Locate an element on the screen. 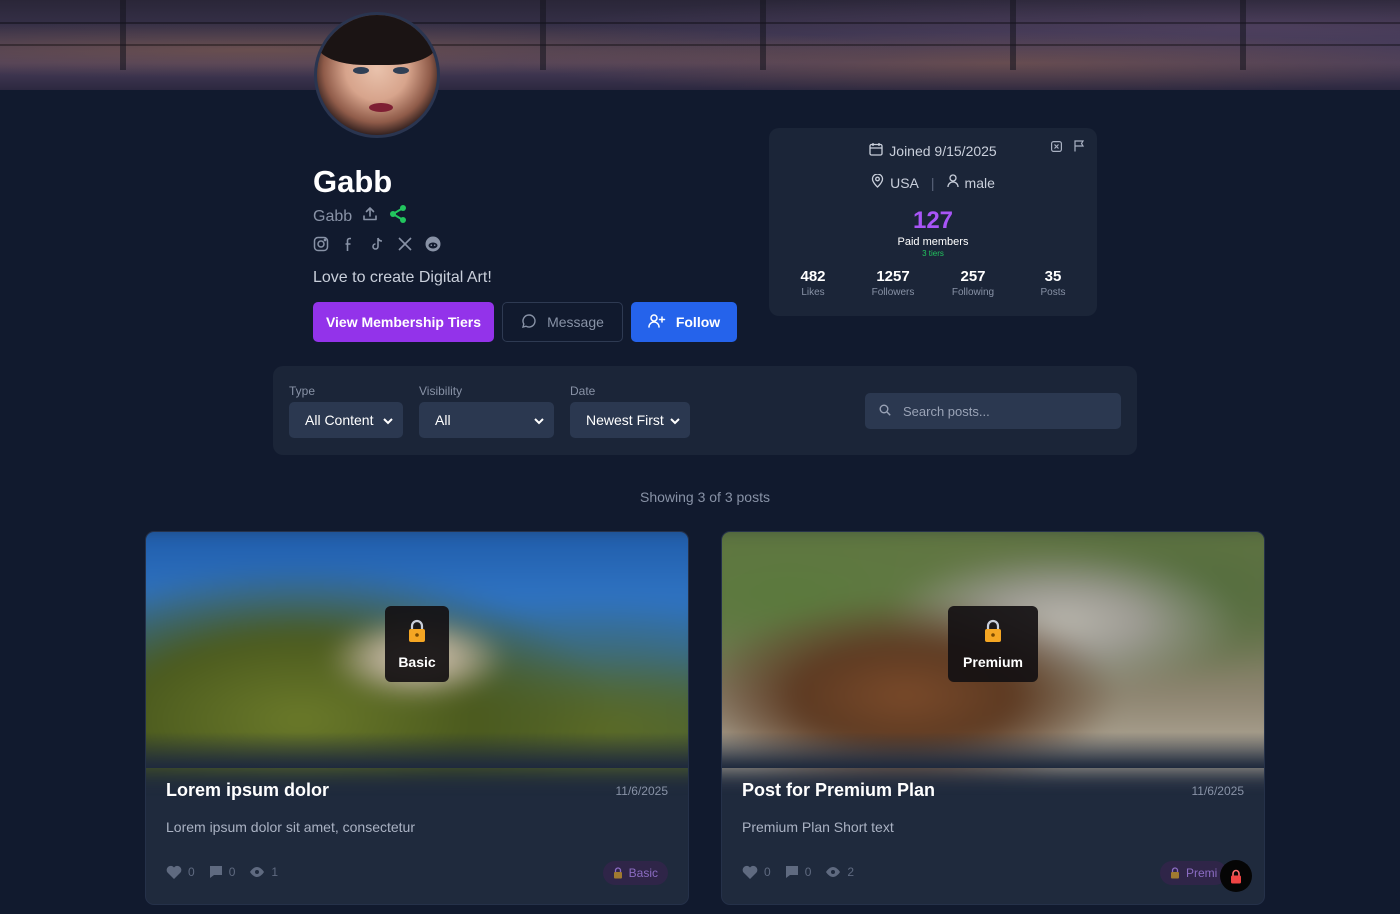 This screenshot has width=1400, height=914. type-select-value: All Content is located at coordinates (339, 420).